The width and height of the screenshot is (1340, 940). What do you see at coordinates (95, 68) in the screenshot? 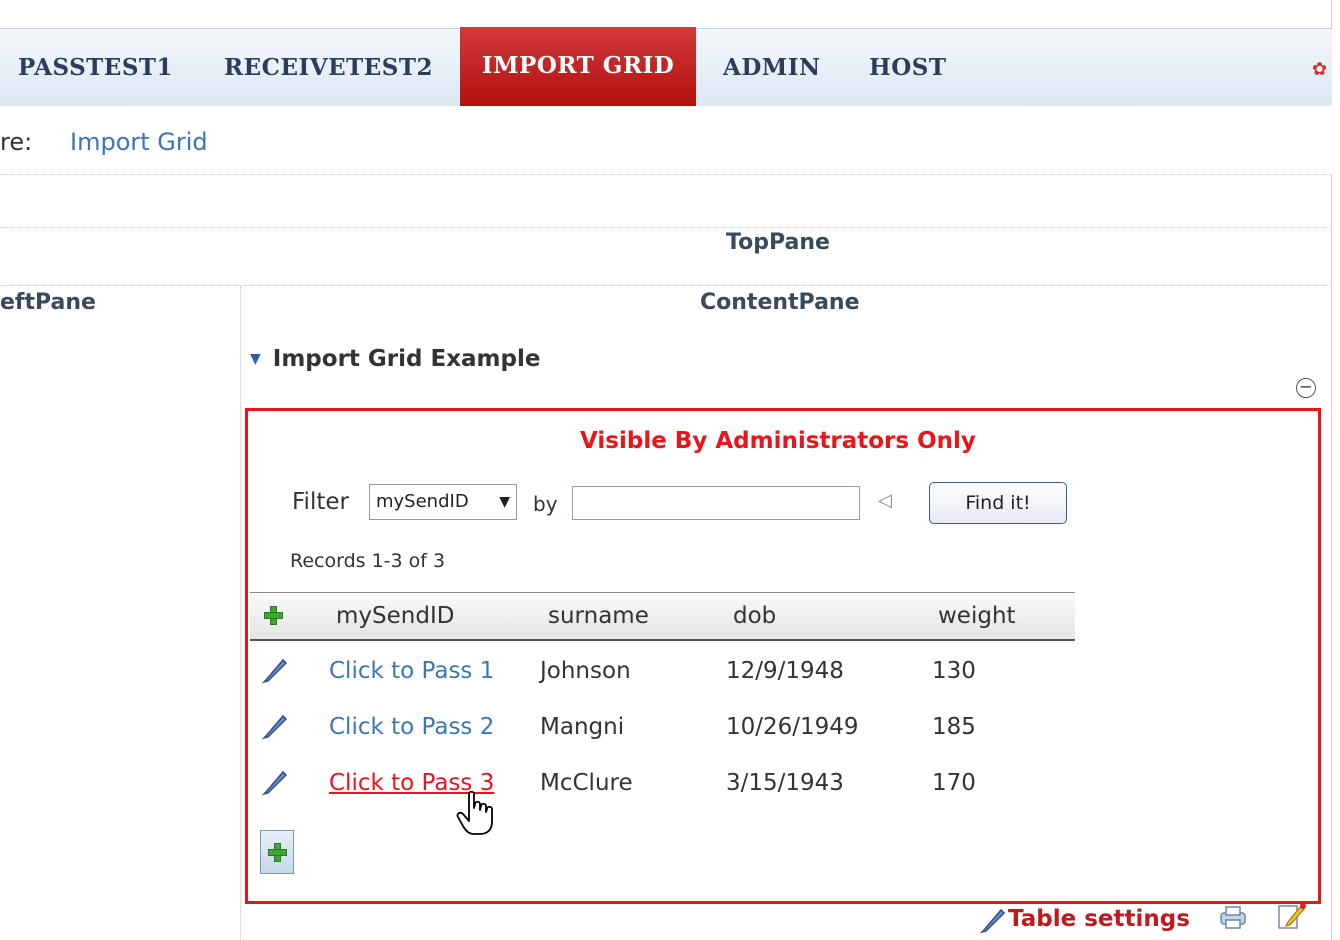
I see `nav-item-passtest1: PASSTEST1` at bounding box center [95, 68].